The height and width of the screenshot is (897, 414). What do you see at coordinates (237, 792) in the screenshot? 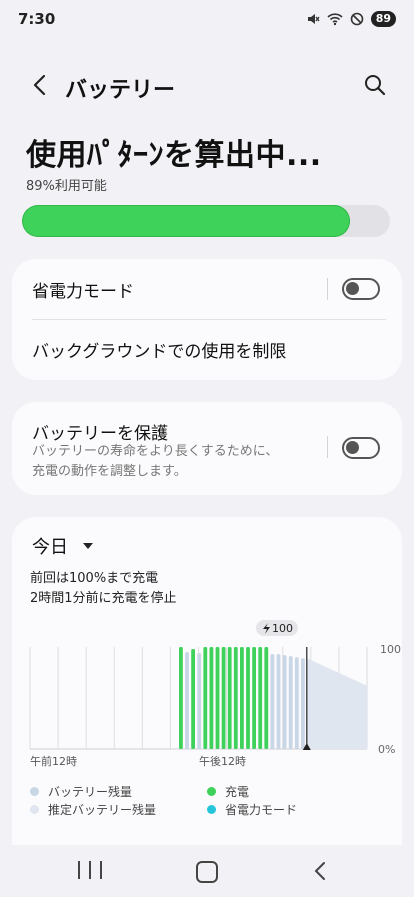
I see `legend-label: 充電` at bounding box center [237, 792].